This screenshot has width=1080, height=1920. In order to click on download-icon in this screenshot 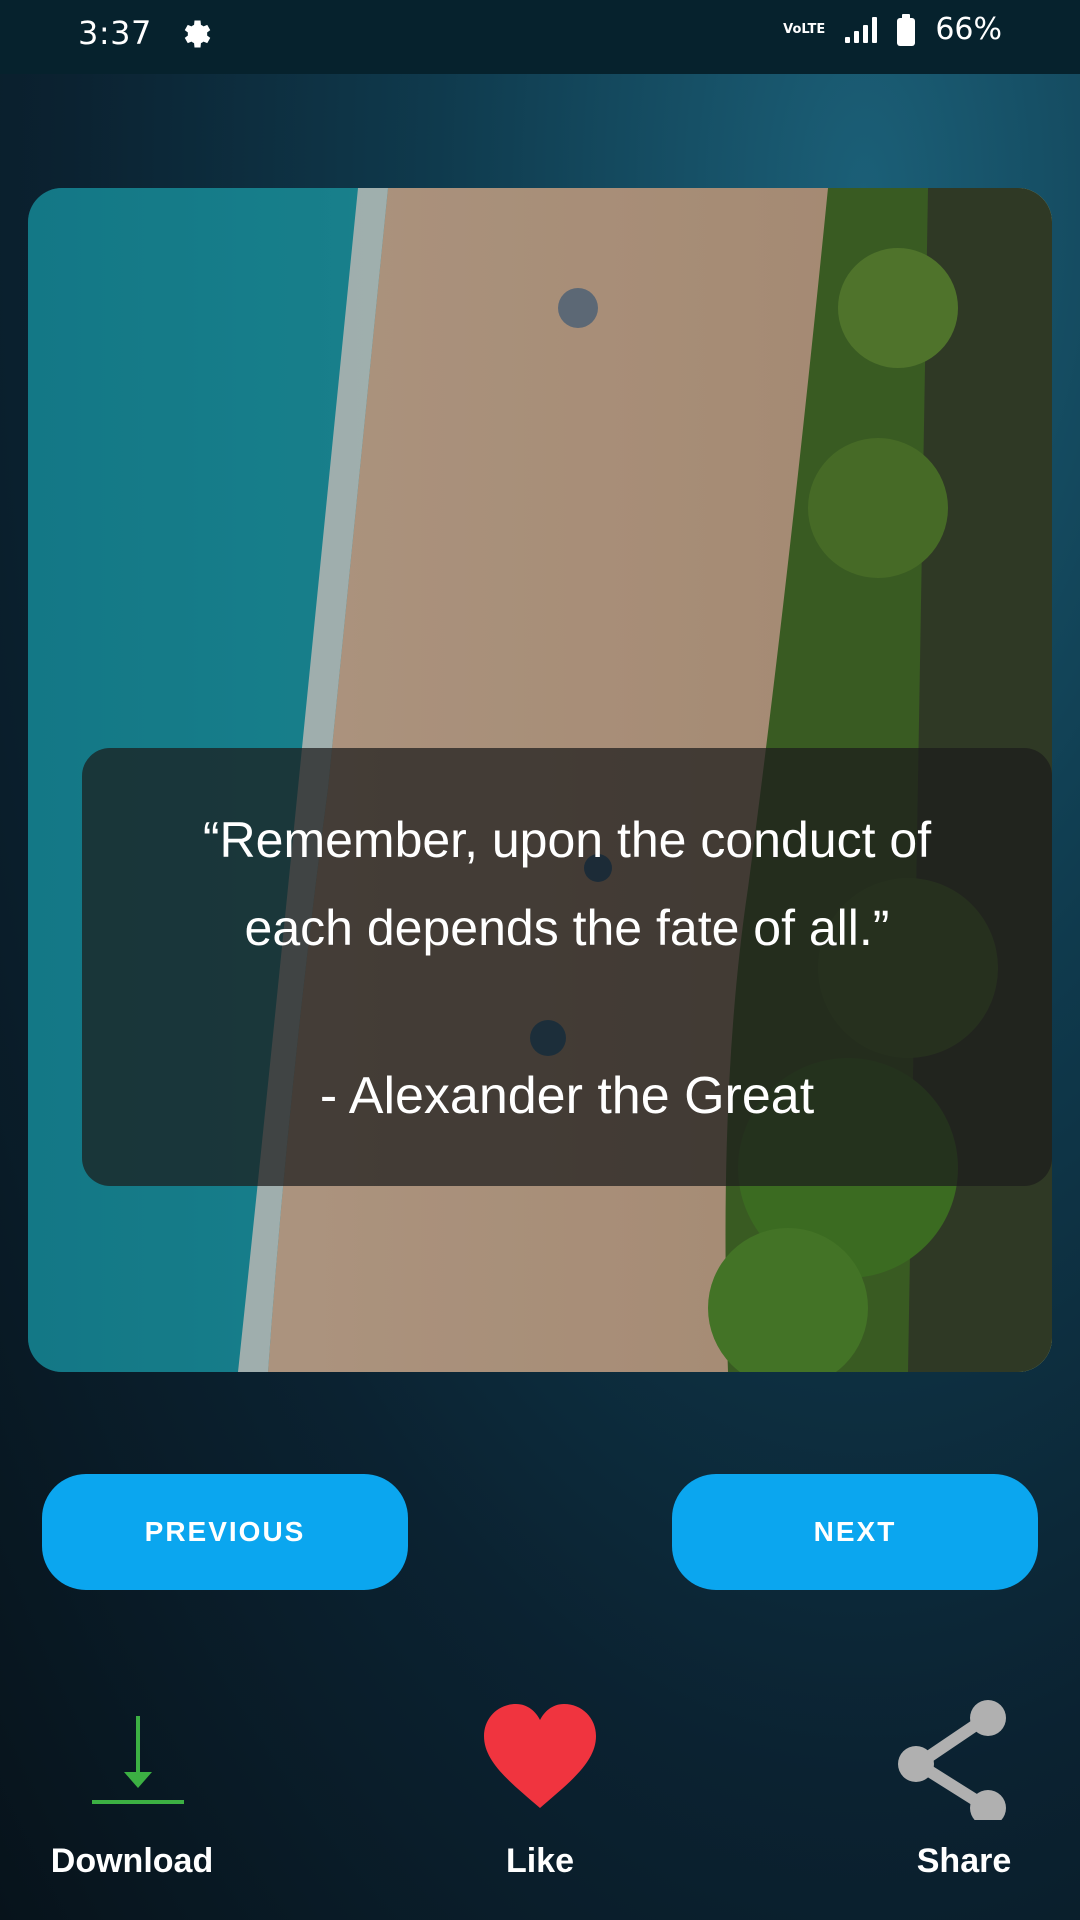, I will do `click(132, 1755)`.